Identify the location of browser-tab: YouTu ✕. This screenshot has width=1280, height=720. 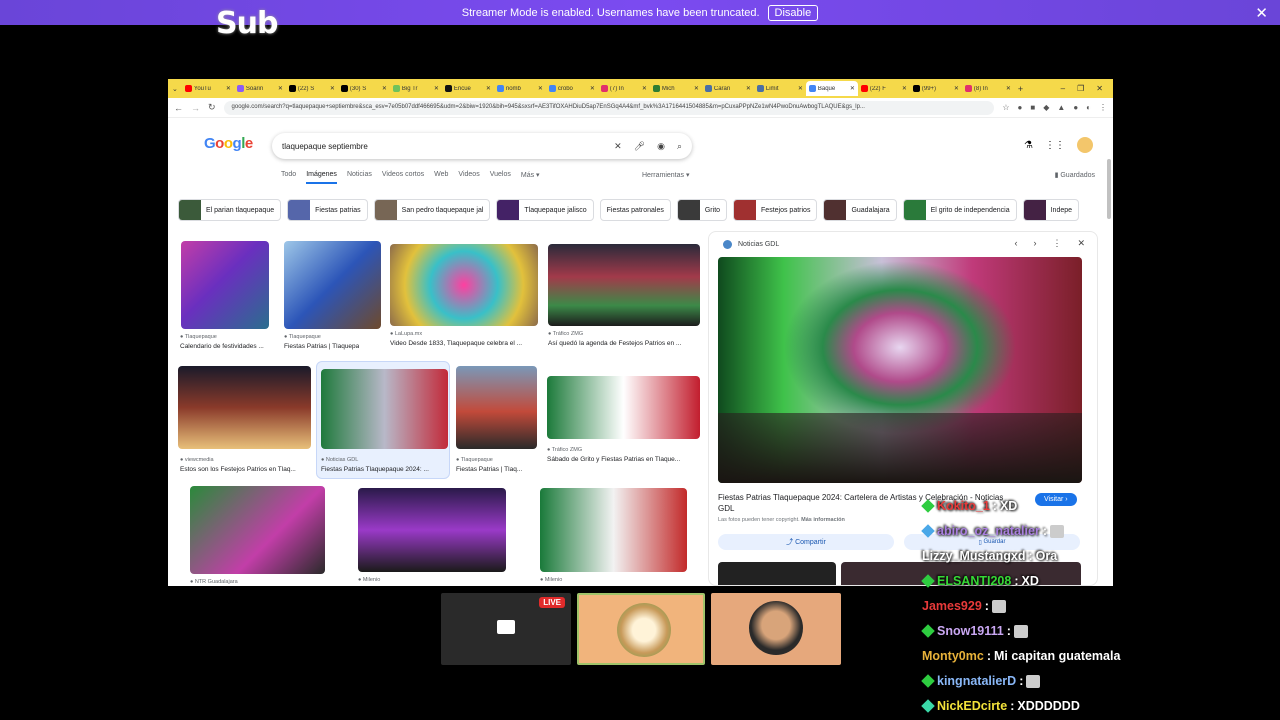
(208, 88).